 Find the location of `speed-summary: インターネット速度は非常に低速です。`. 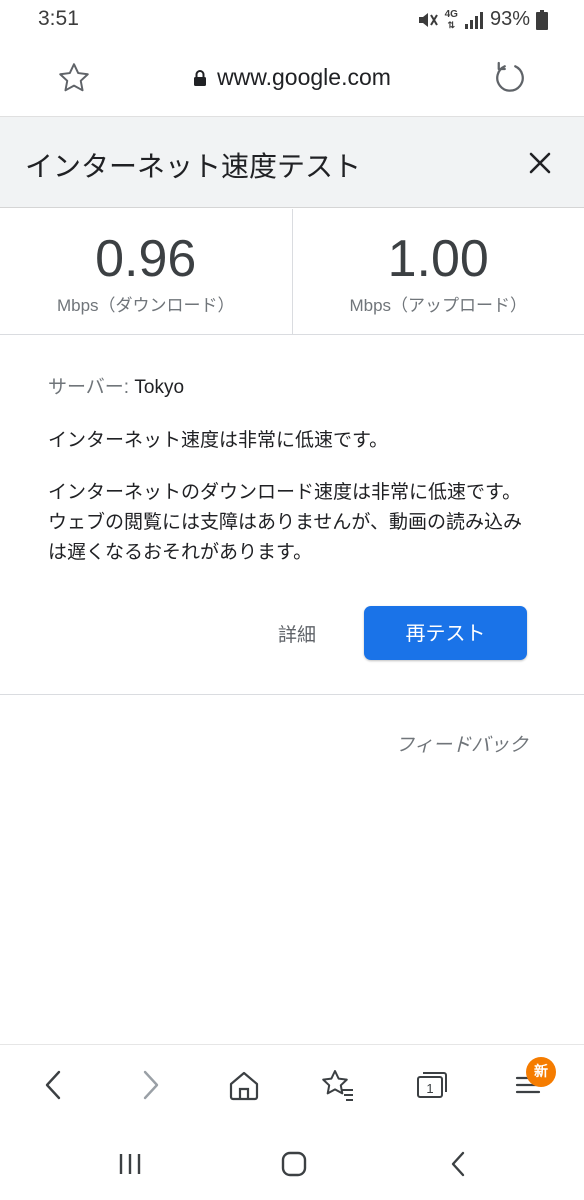

speed-summary: インターネット速度は非常に低速です。 is located at coordinates (218, 440).